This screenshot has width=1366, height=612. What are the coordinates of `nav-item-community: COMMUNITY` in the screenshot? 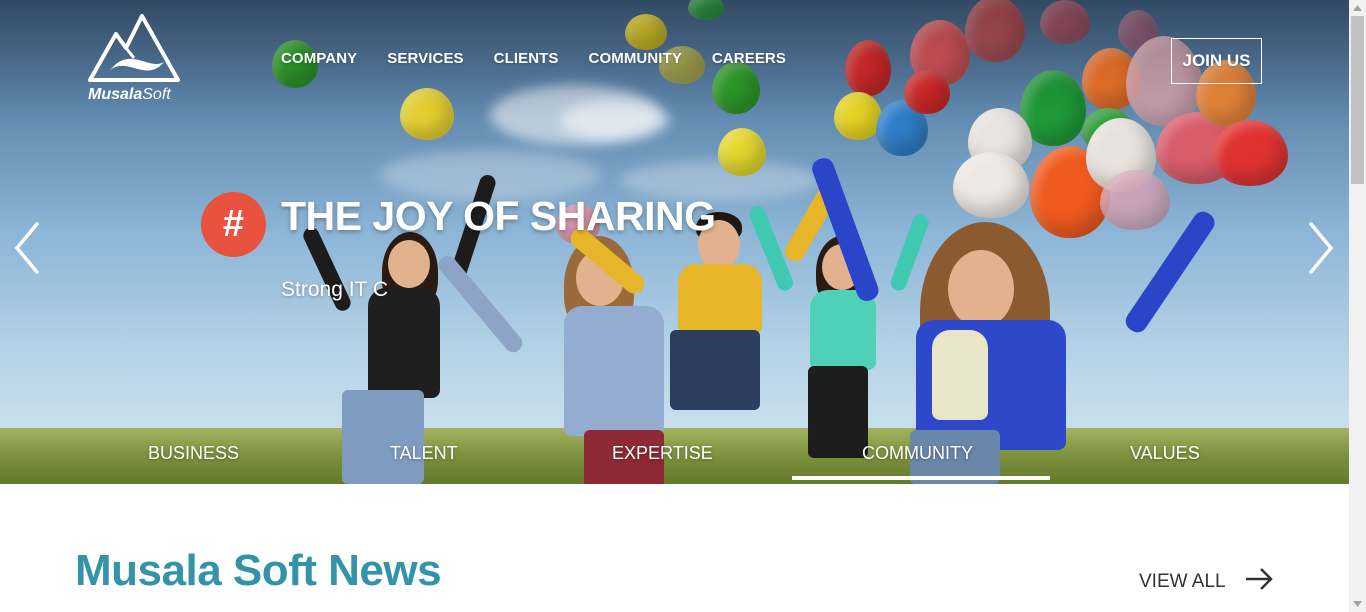 It's located at (635, 58).